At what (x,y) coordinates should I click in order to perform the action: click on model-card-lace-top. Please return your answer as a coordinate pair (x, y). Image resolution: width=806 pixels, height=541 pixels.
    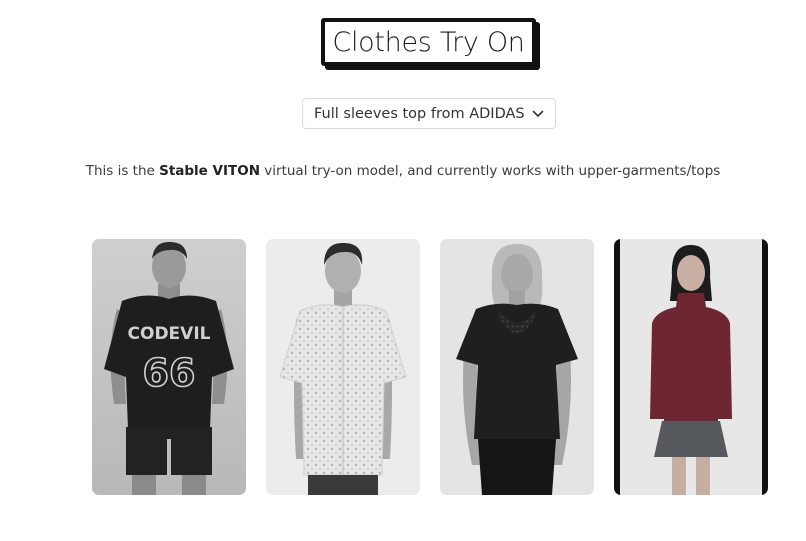
    Looking at the image, I should click on (517, 367).